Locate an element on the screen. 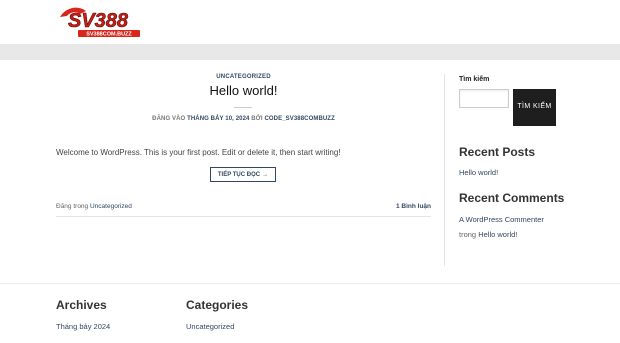 The height and width of the screenshot is (343, 620). comments-link: 1 Bình luận is located at coordinates (413, 206).